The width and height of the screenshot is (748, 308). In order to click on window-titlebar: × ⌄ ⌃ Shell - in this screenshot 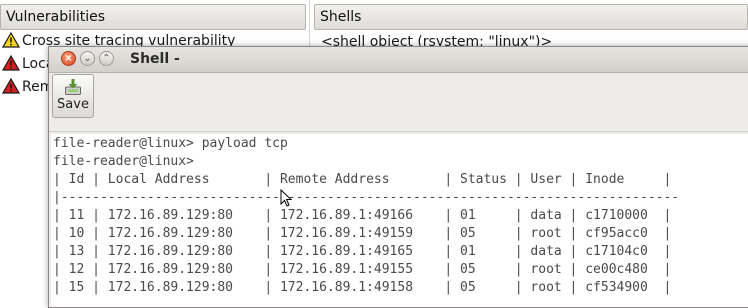, I will do `click(398, 60)`.